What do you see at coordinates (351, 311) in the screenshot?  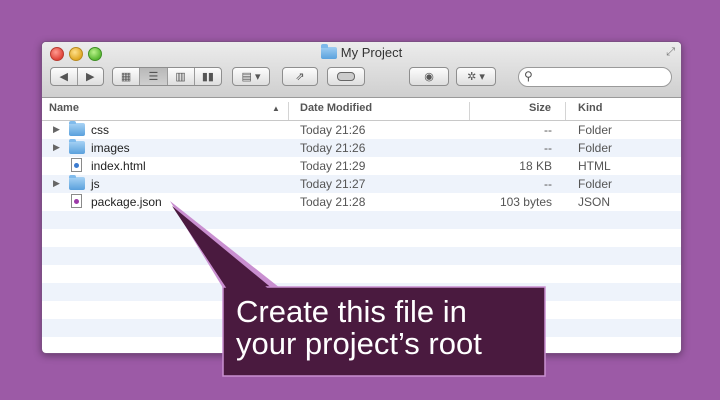 I see `callout-line-1: Create this file in` at bounding box center [351, 311].